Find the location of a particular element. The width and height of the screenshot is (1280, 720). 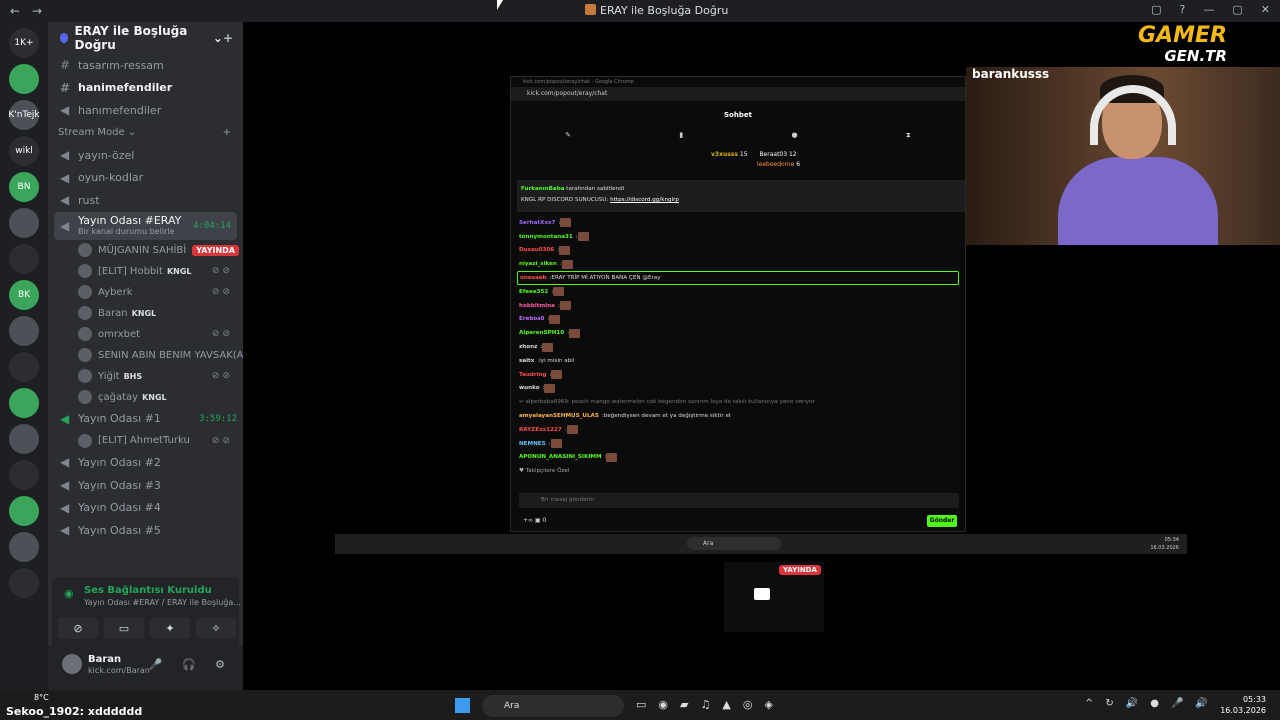

screen-share-icon: ▢ is located at coordinates (1156, 9).